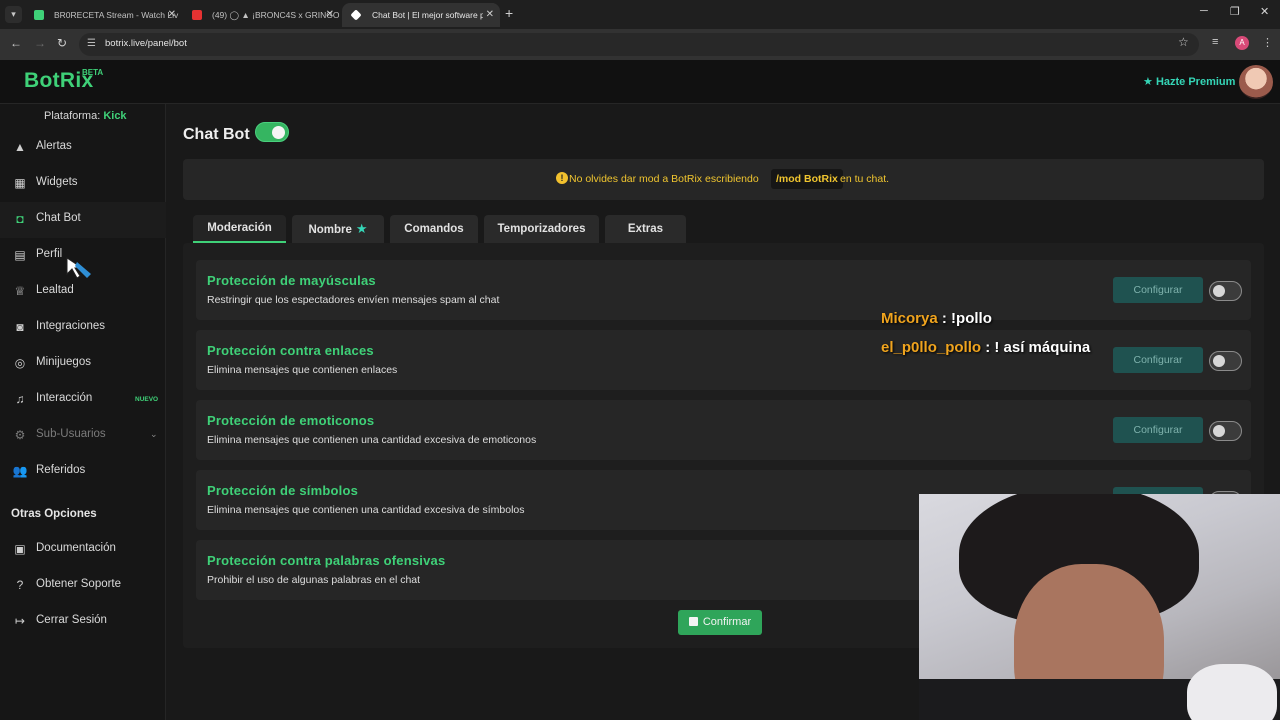 The image size is (1280, 720). I want to click on id-card-icon: ▤, so click(20, 255).